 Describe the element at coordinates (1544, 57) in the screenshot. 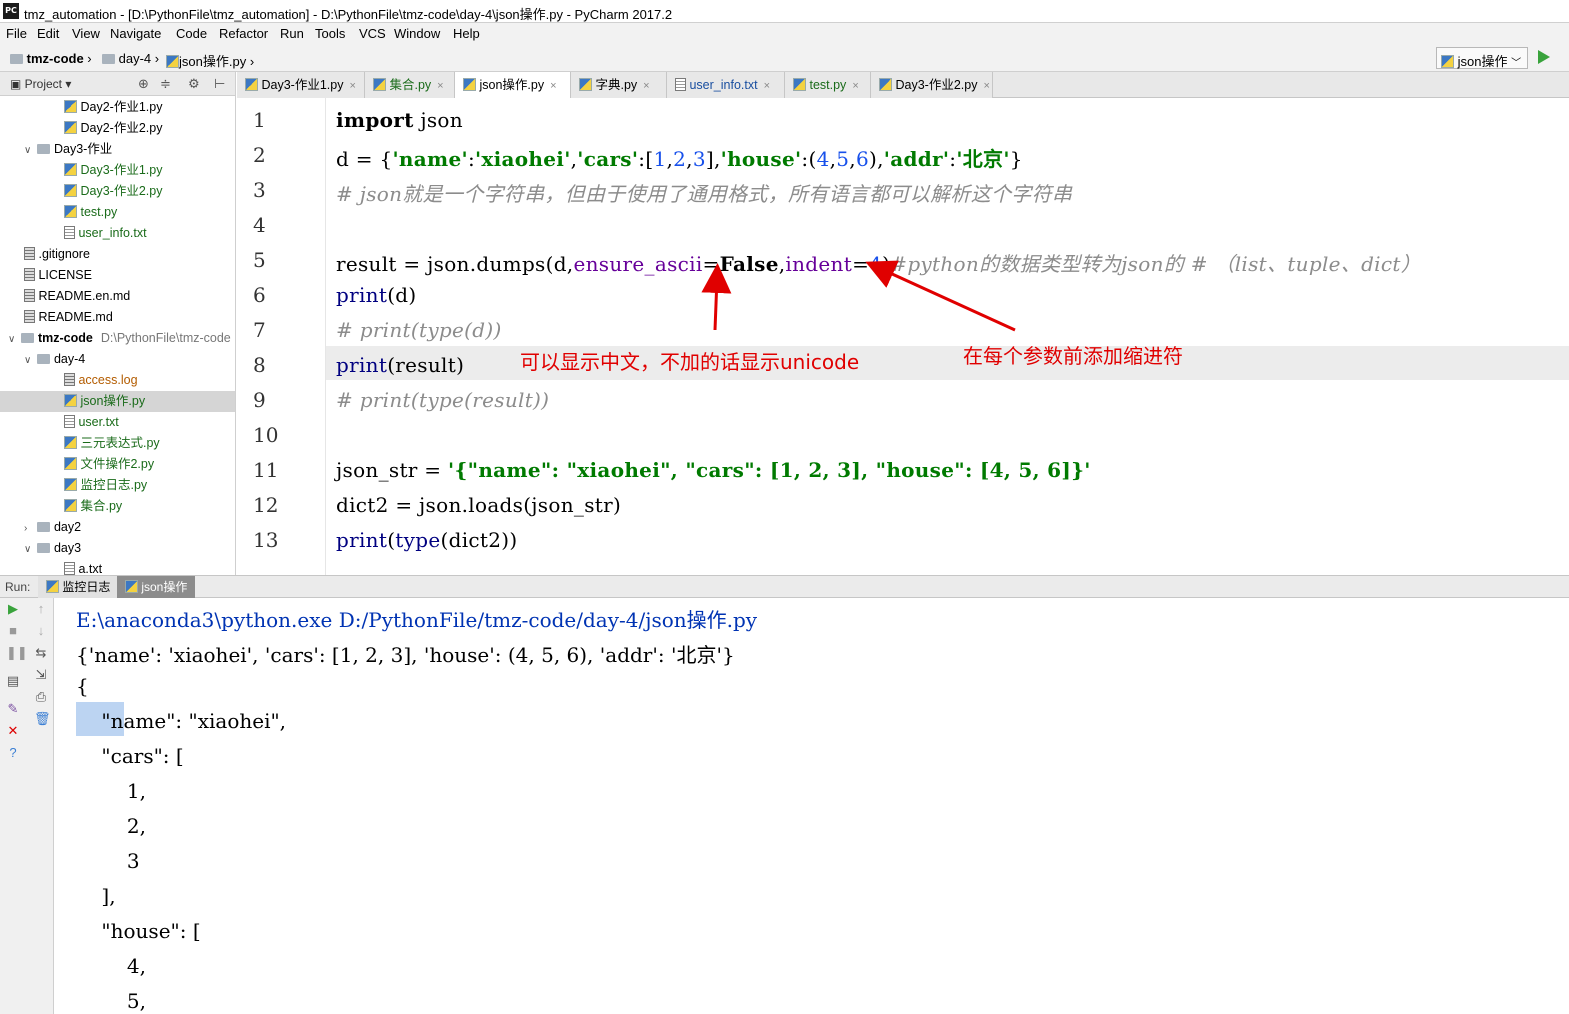

I see `run-button` at that location.